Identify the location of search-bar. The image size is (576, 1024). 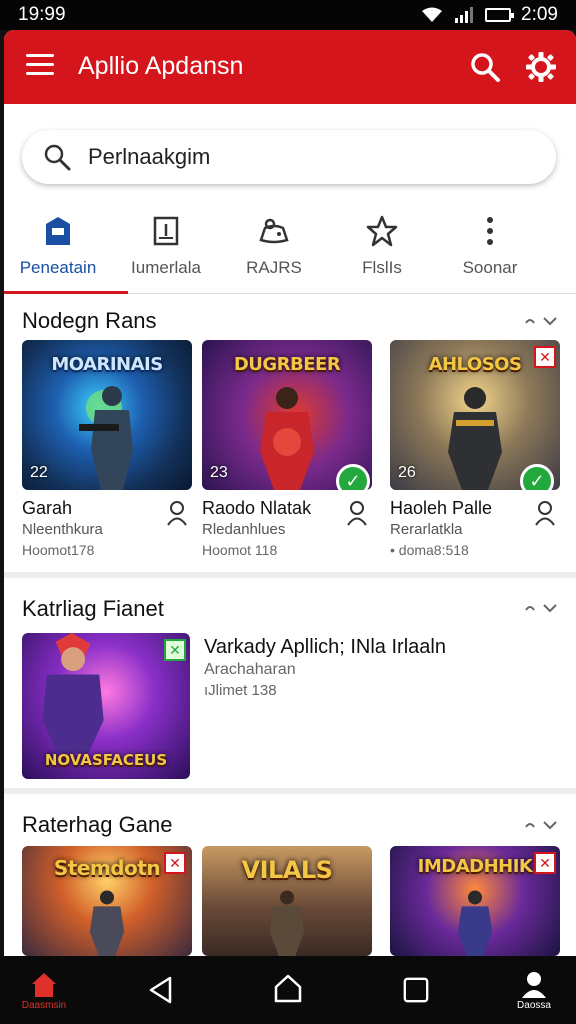
(289, 157).